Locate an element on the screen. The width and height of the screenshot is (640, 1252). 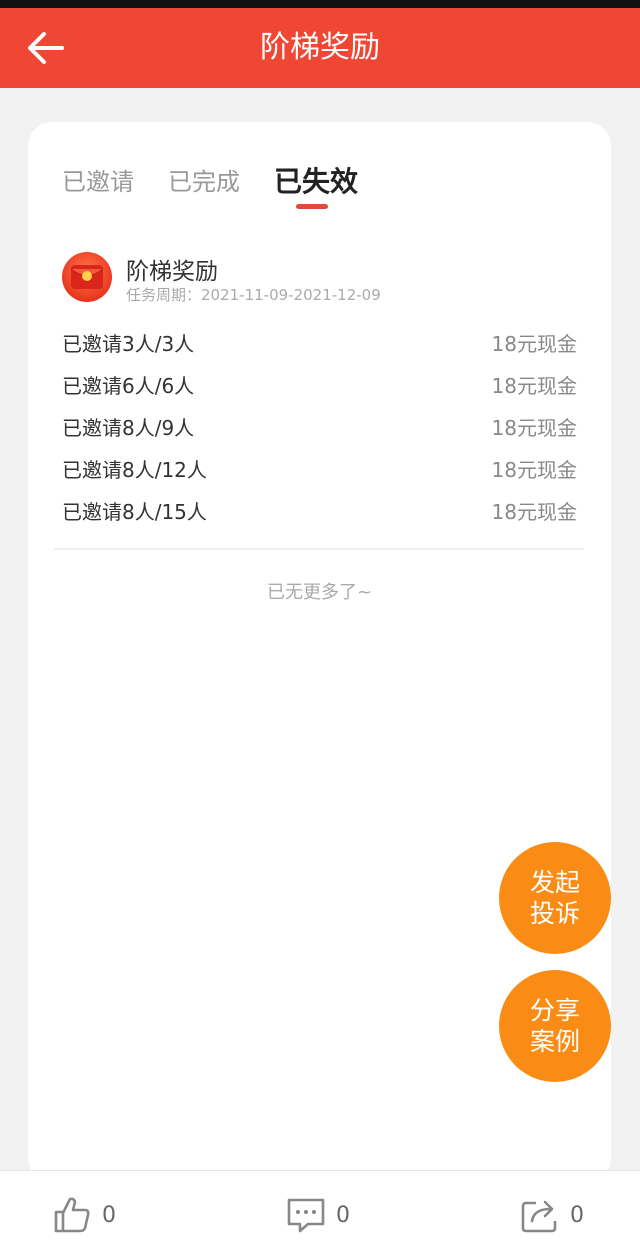
tab-expired: 已失效 is located at coordinates (316, 180).